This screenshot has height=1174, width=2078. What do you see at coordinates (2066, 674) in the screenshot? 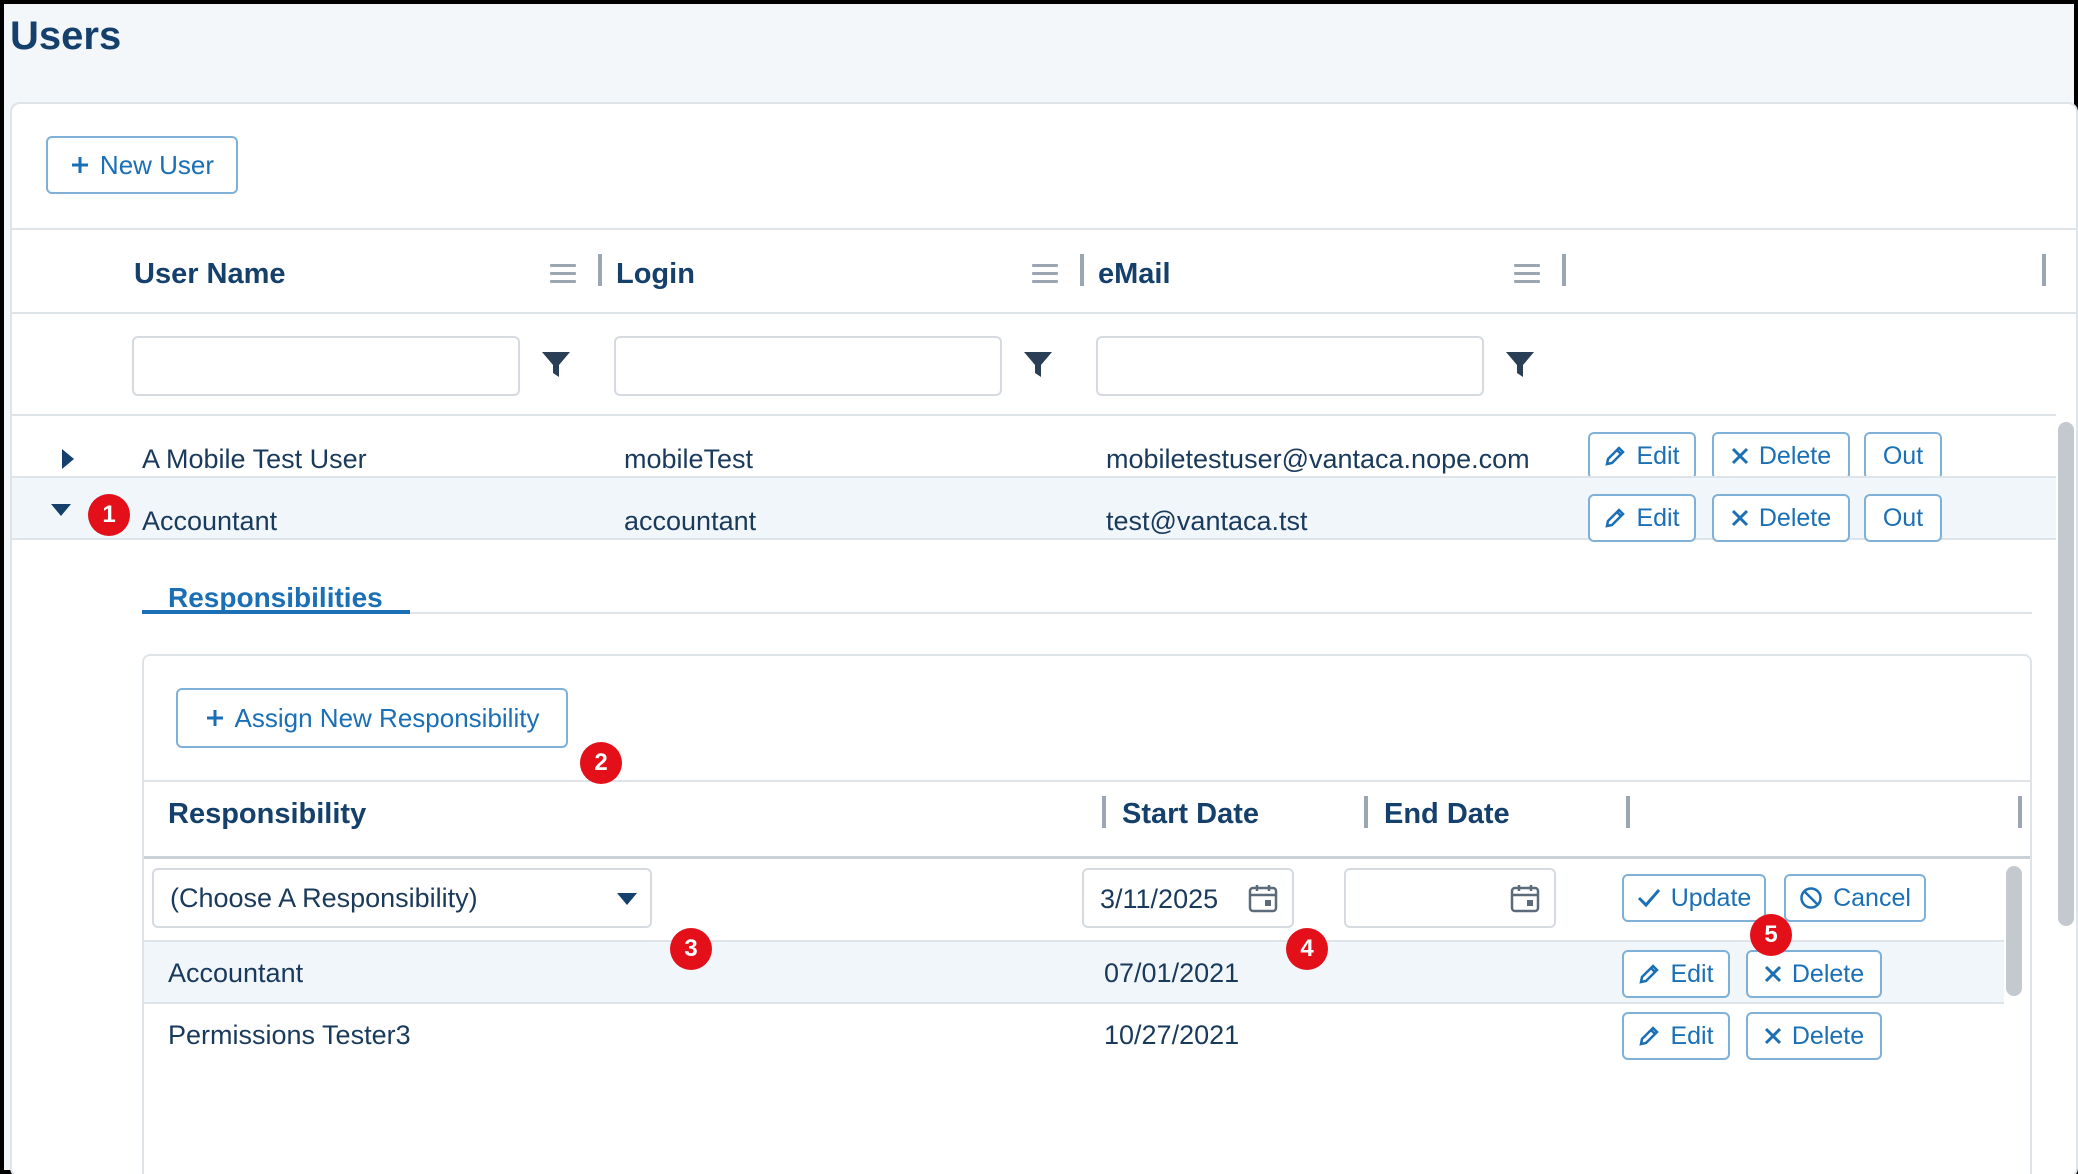
I see `outer-scrollbar-thumb` at bounding box center [2066, 674].